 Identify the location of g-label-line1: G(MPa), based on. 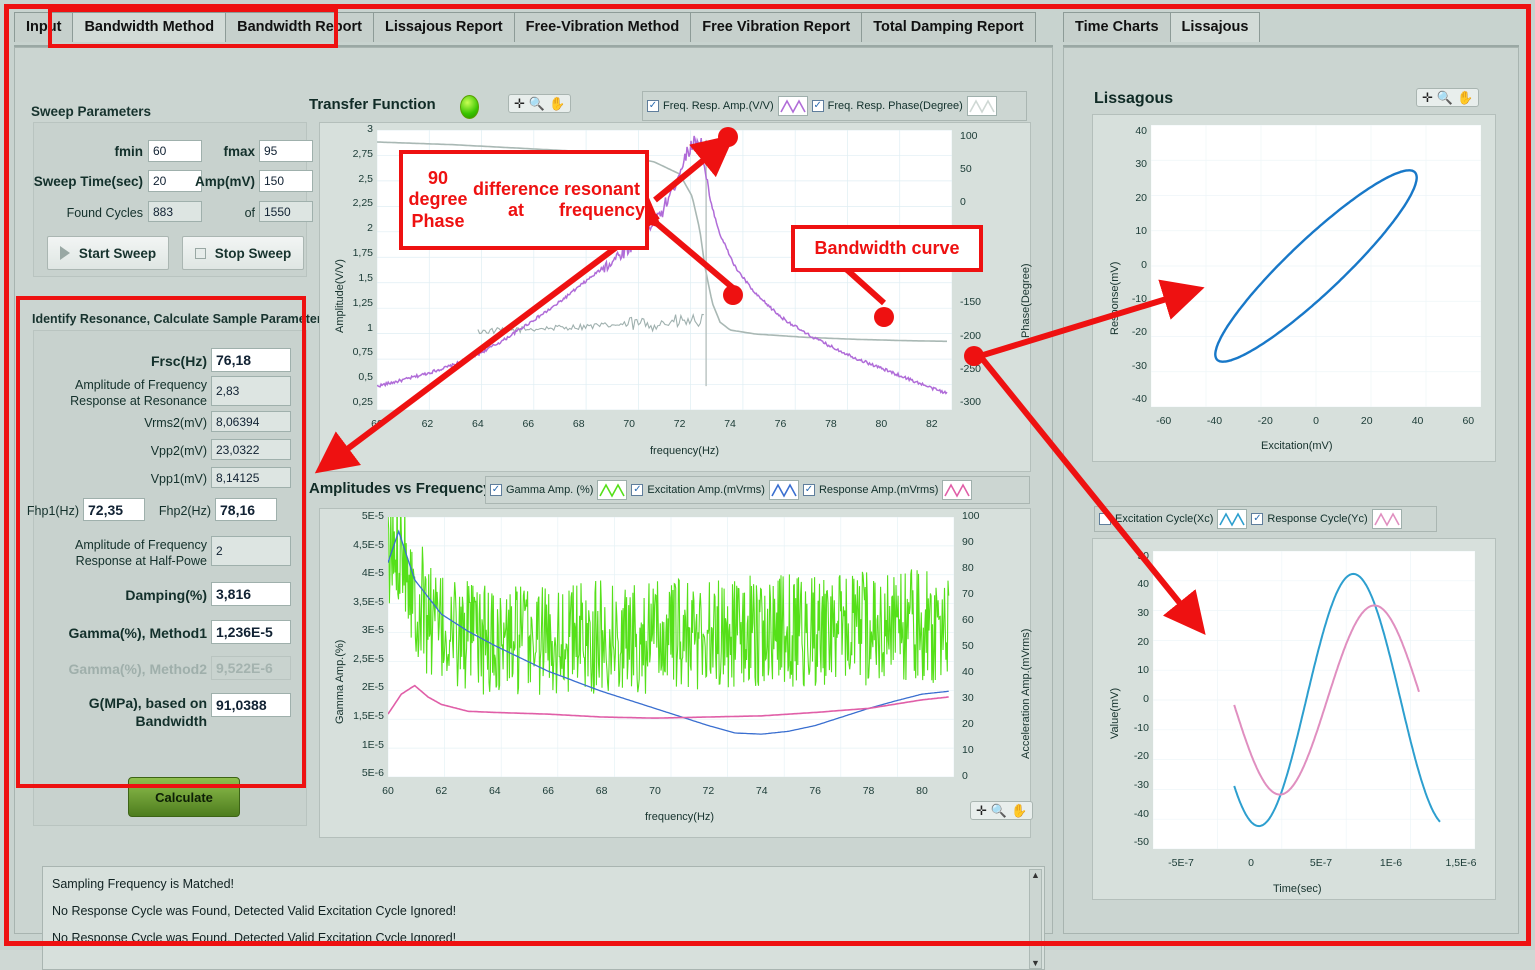
(147, 703).